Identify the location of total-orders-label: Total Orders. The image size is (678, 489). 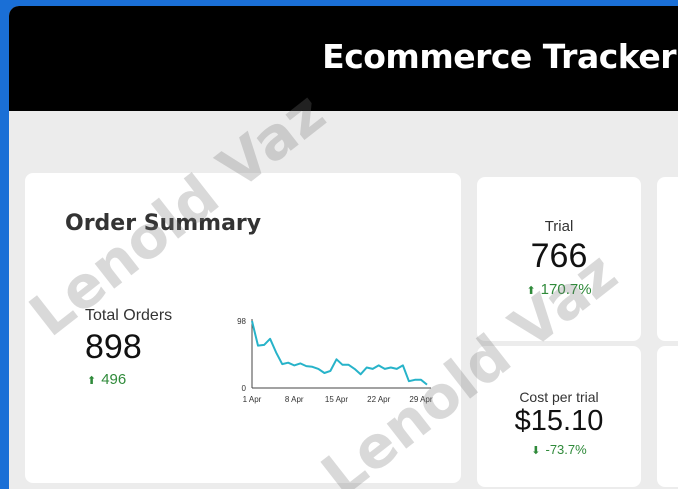
(129, 315).